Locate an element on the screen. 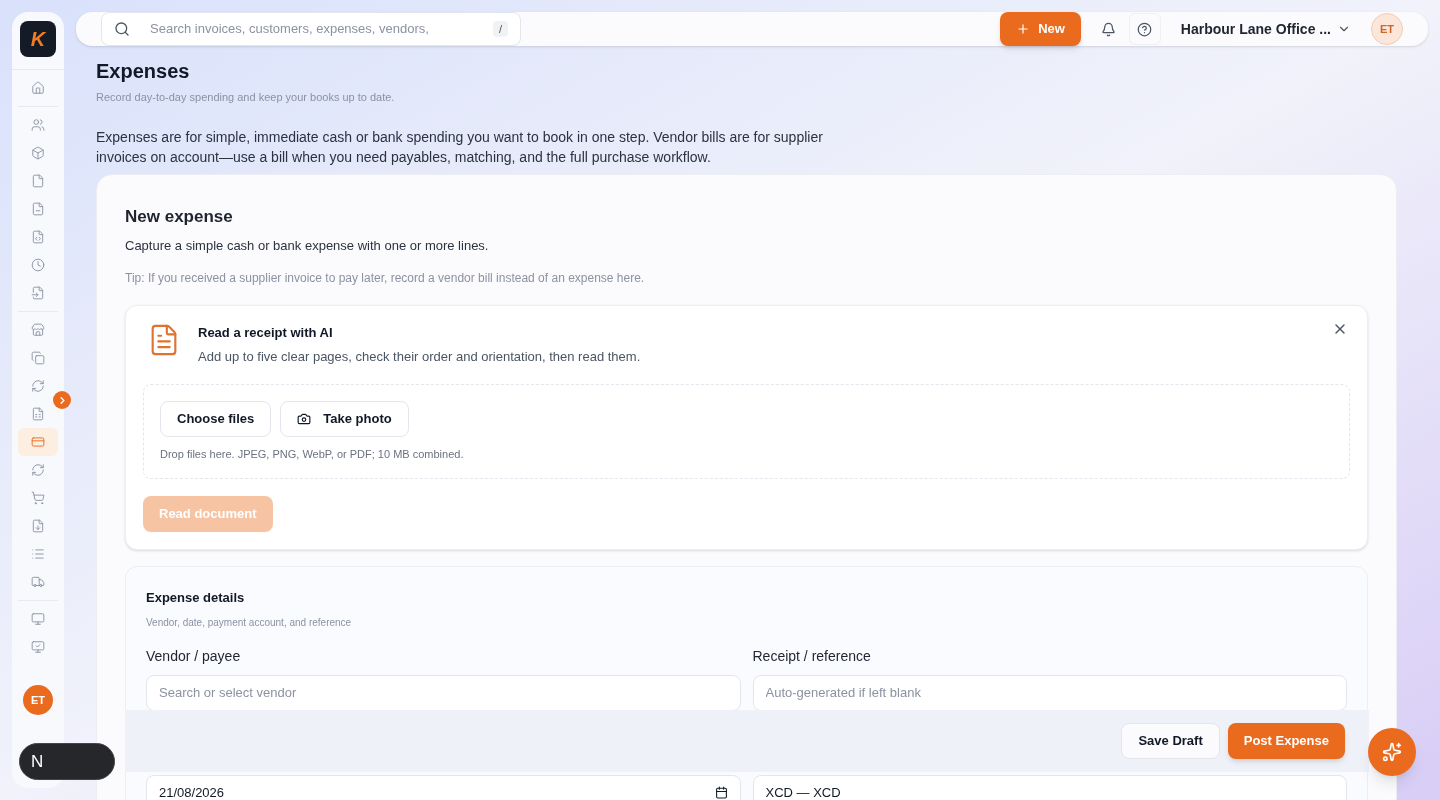  save-draft-button: Save Draft is located at coordinates (1170, 741).